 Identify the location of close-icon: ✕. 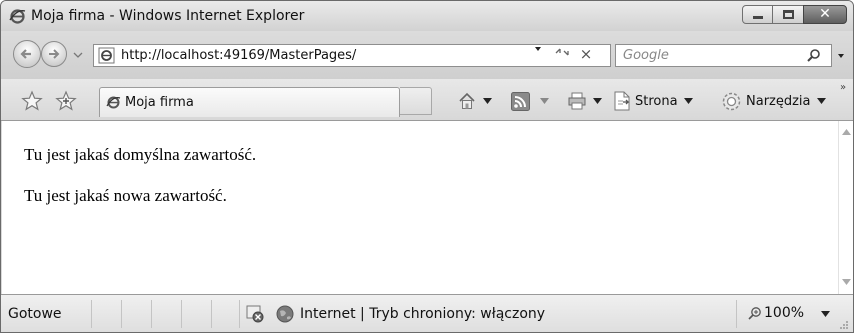
(825, 14).